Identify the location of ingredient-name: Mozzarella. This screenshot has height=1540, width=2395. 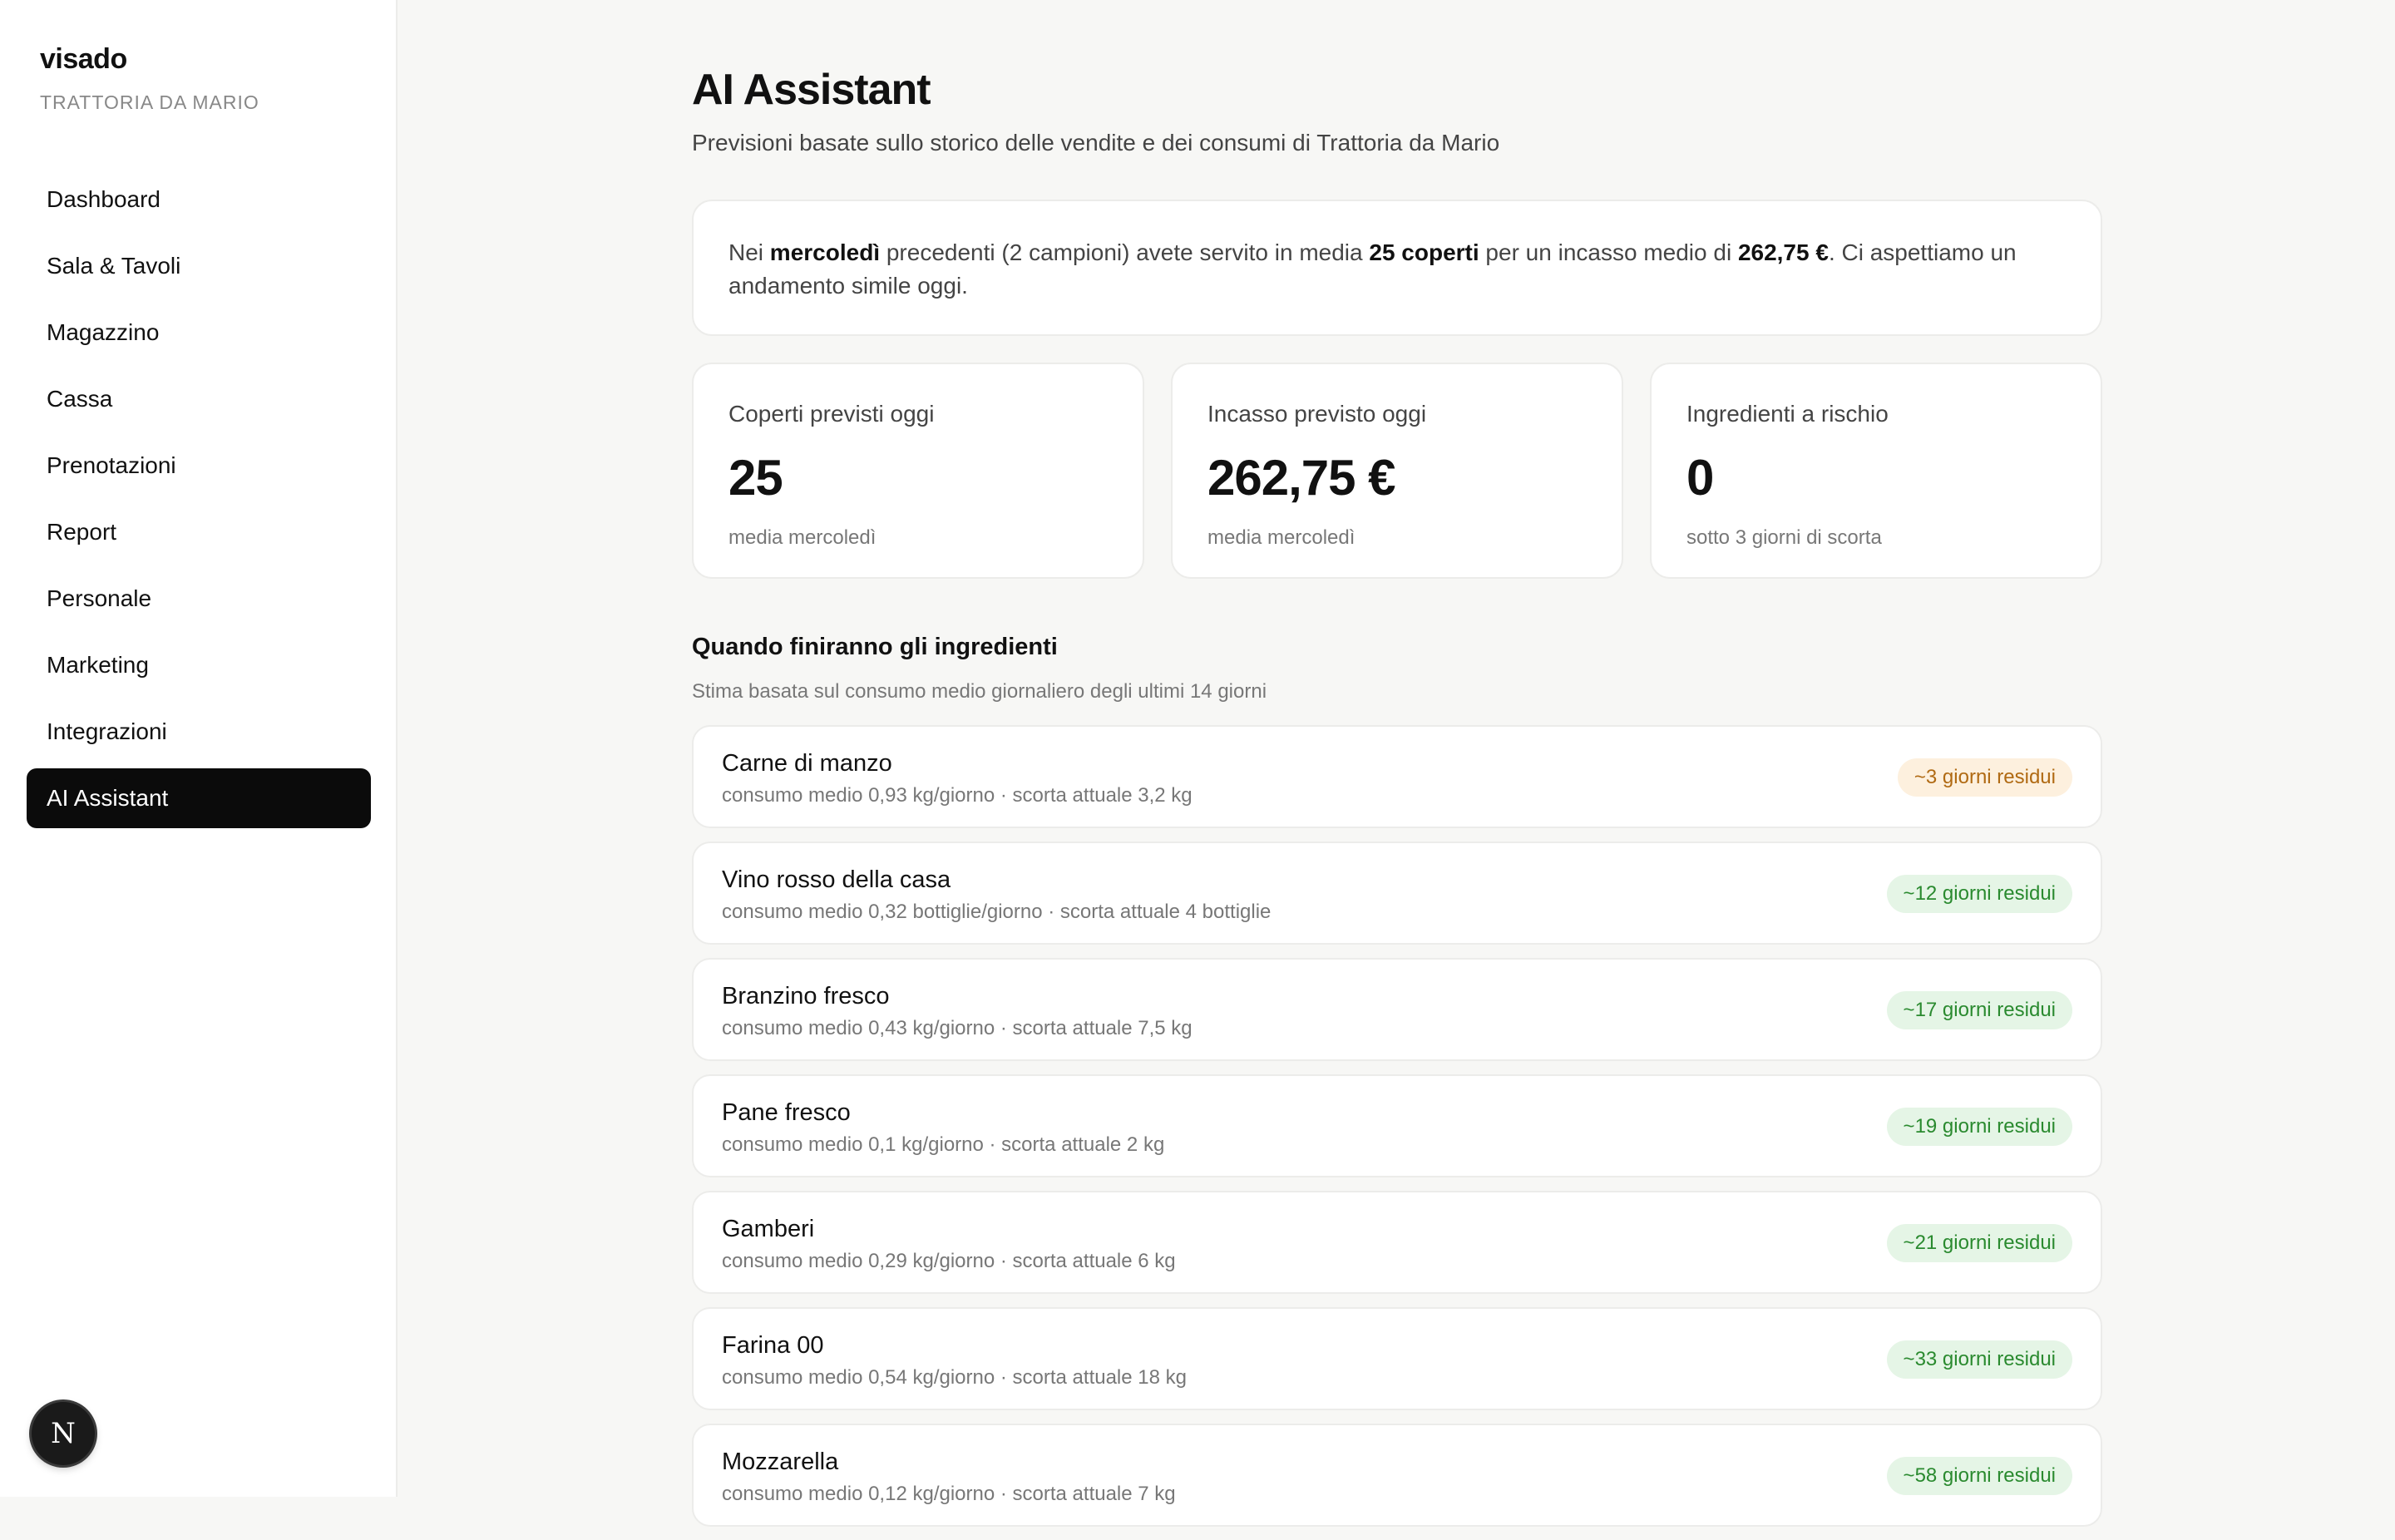
(780, 1462).